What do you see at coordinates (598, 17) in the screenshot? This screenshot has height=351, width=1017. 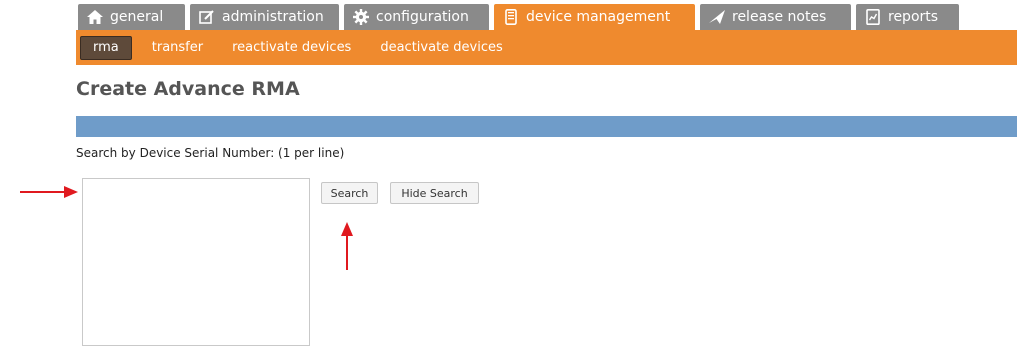 I see `tab-label: device management` at bounding box center [598, 17].